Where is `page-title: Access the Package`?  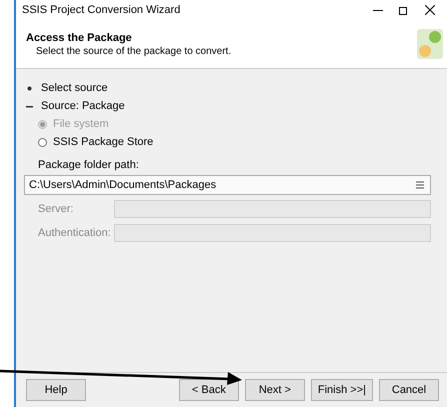
page-title: Access the Package is located at coordinates (79, 38).